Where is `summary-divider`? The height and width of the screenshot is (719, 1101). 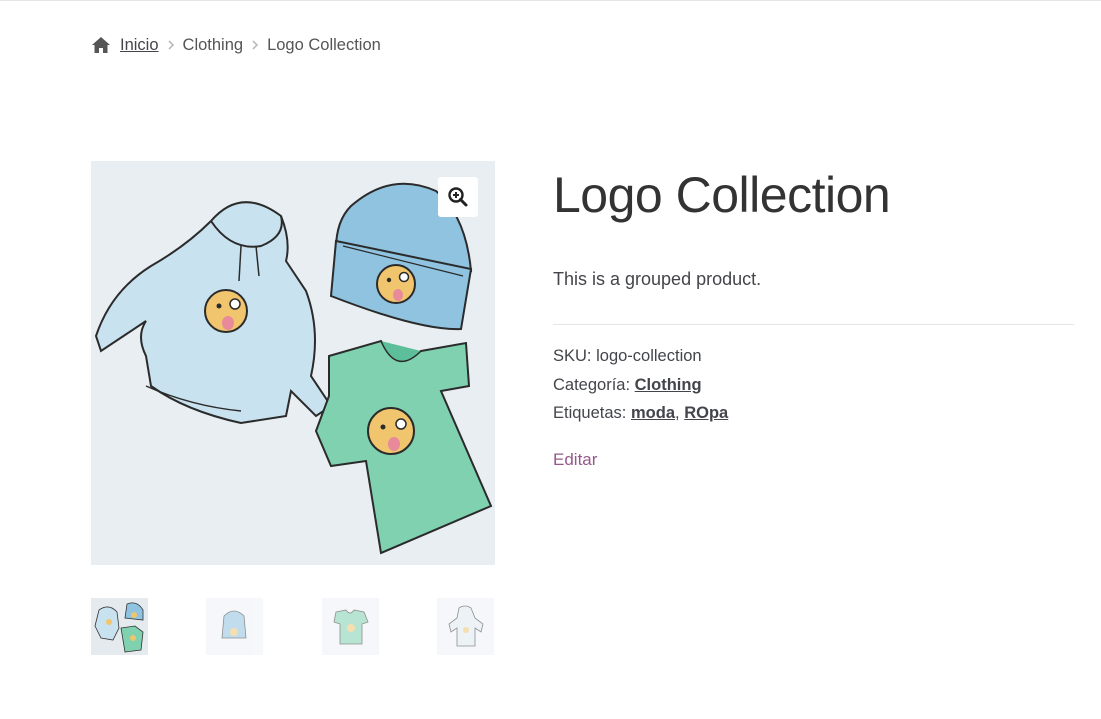 summary-divider is located at coordinates (813, 324).